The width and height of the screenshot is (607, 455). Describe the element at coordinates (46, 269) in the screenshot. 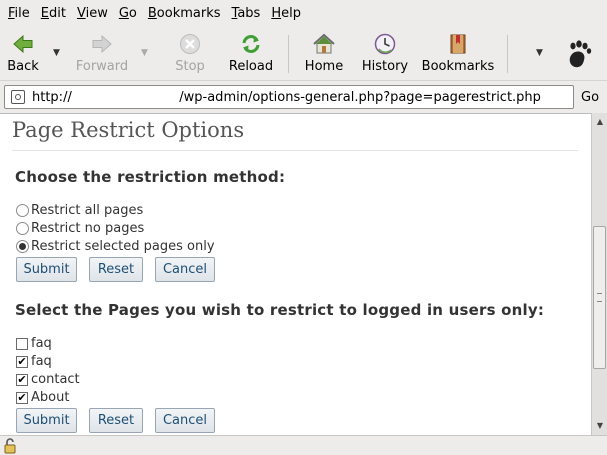

I see `submit-button: Submit` at that location.